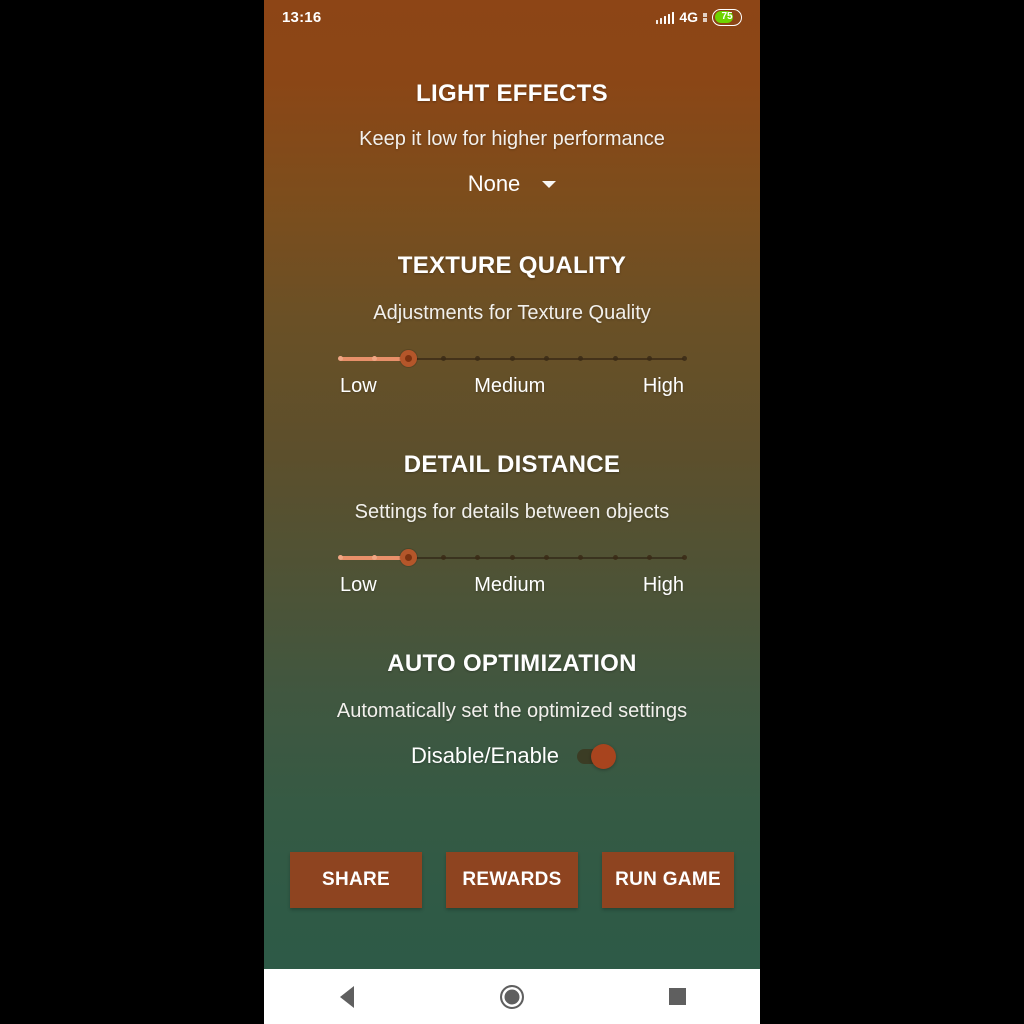 This screenshot has width=1024, height=1024. What do you see at coordinates (358, 585) in the screenshot?
I see `detail-distance-label-low: Low` at bounding box center [358, 585].